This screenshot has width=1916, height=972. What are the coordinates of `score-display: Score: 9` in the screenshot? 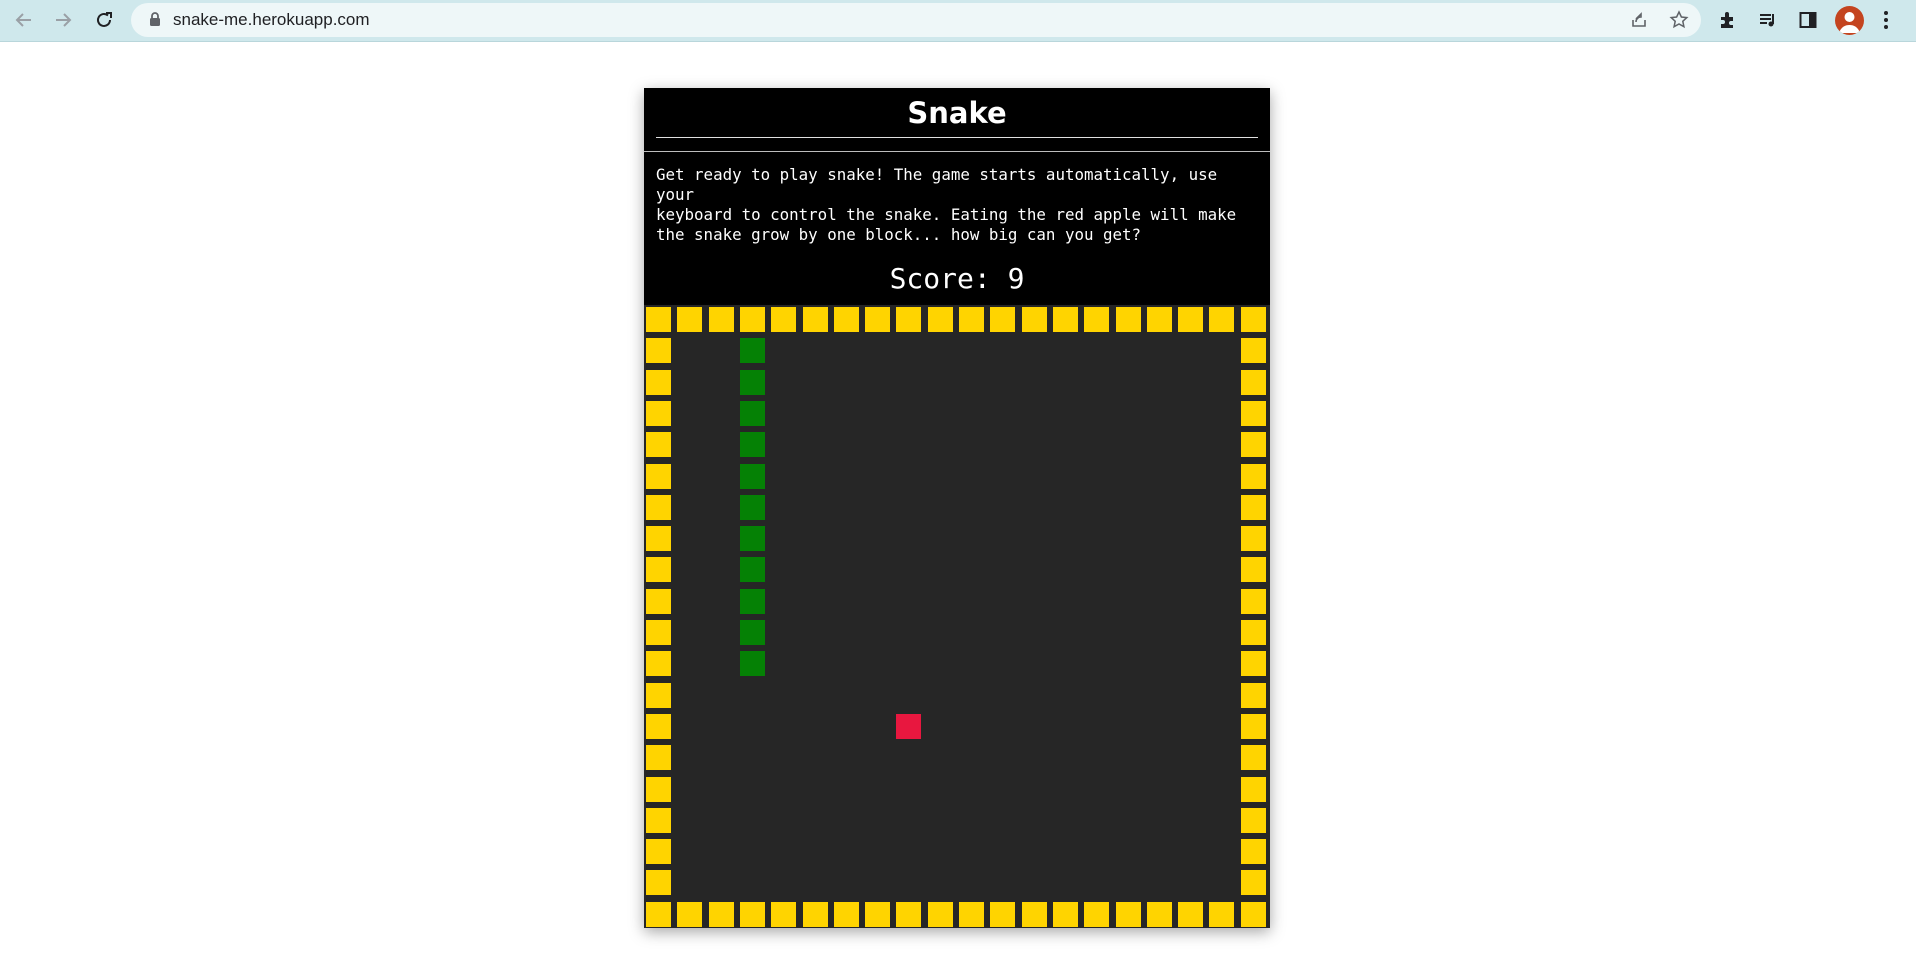 It's located at (957, 278).